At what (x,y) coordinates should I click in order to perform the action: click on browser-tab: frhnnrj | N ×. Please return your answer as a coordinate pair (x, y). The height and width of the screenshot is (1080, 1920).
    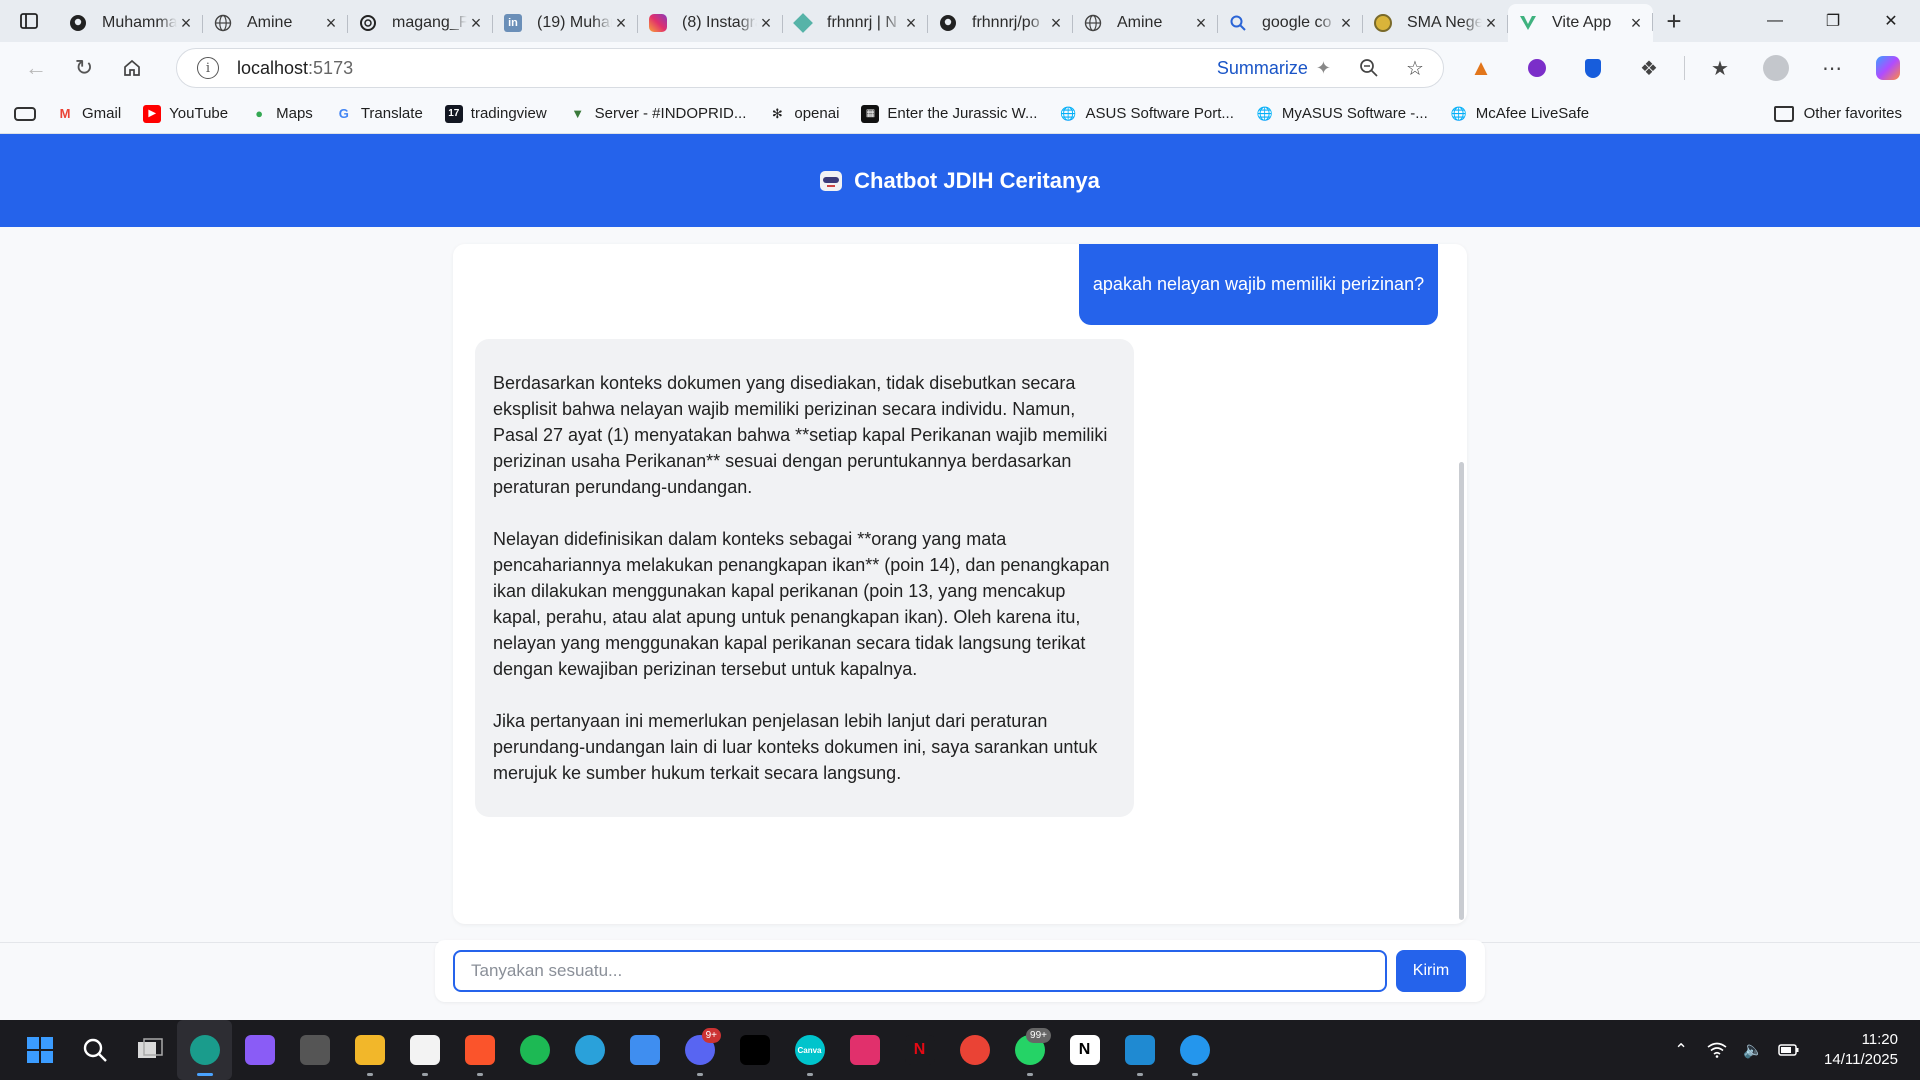
    Looking at the image, I should click on (855, 23).